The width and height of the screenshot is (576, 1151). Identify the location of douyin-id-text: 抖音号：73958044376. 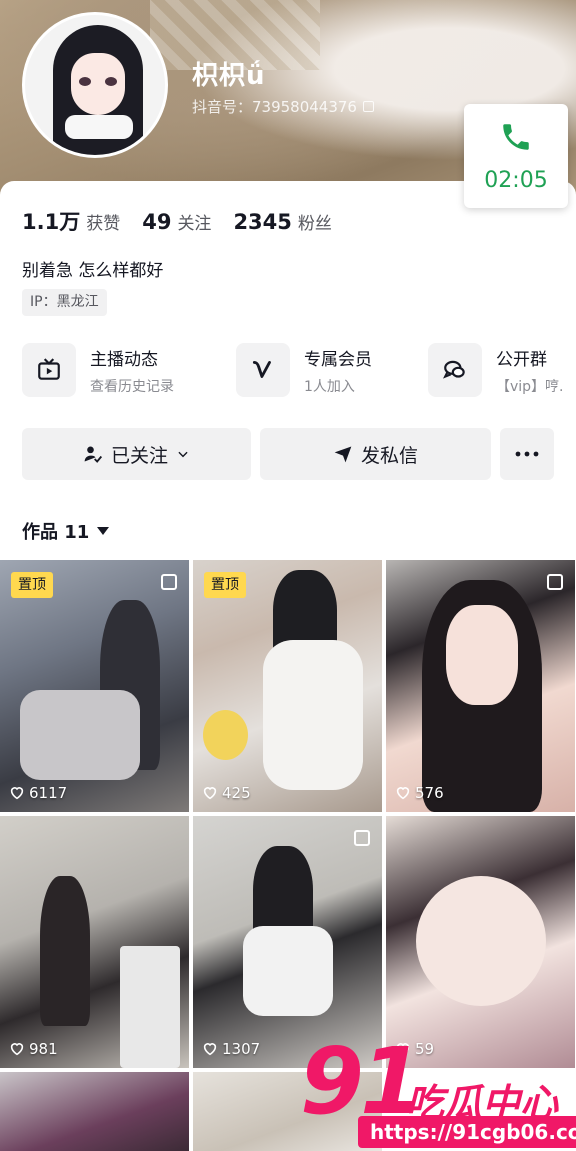
(274, 107).